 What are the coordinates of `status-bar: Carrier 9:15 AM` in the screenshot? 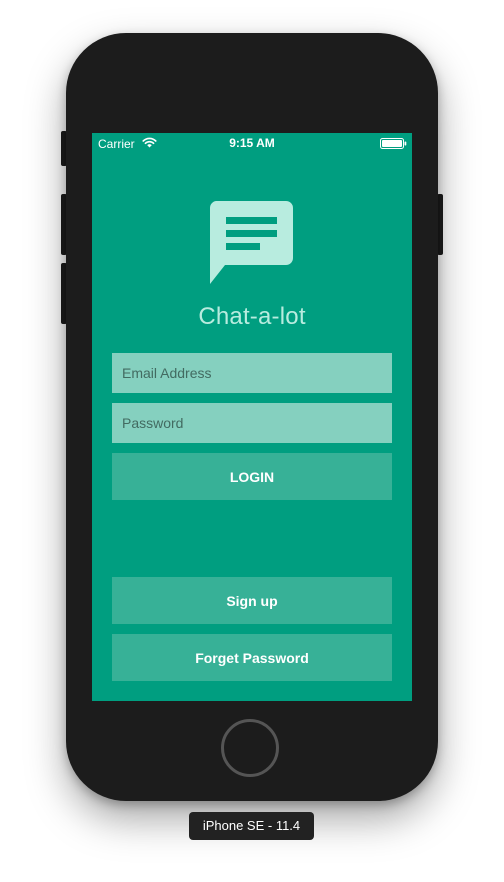 It's located at (252, 143).